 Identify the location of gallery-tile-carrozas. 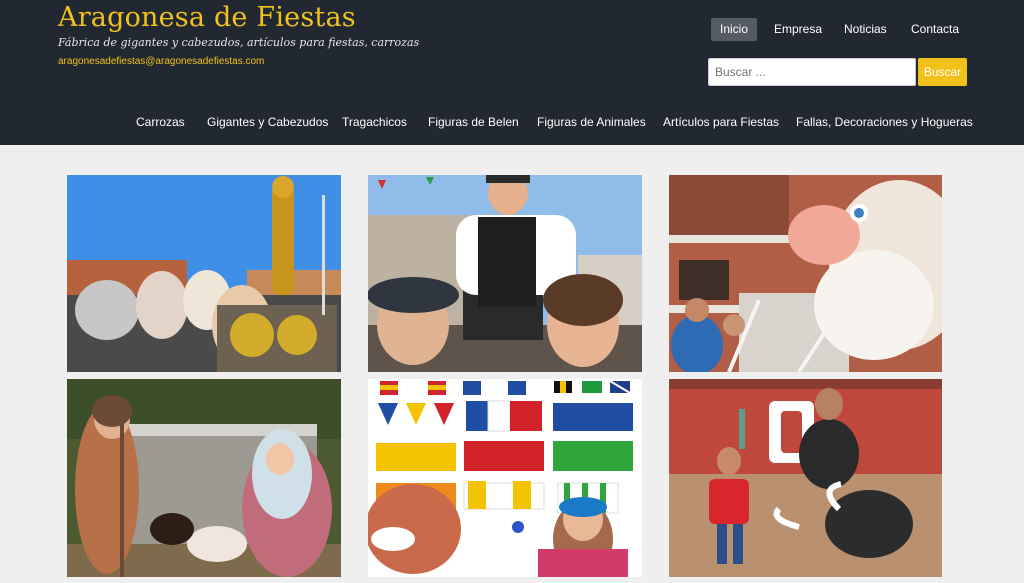
(204, 273).